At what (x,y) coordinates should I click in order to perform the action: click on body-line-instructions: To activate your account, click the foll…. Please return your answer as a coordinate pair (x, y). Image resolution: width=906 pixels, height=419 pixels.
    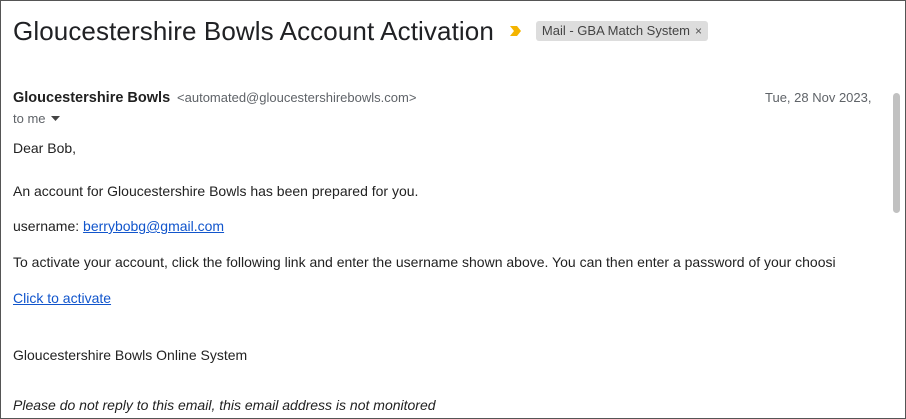
    Looking at the image, I should click on (424, 262).